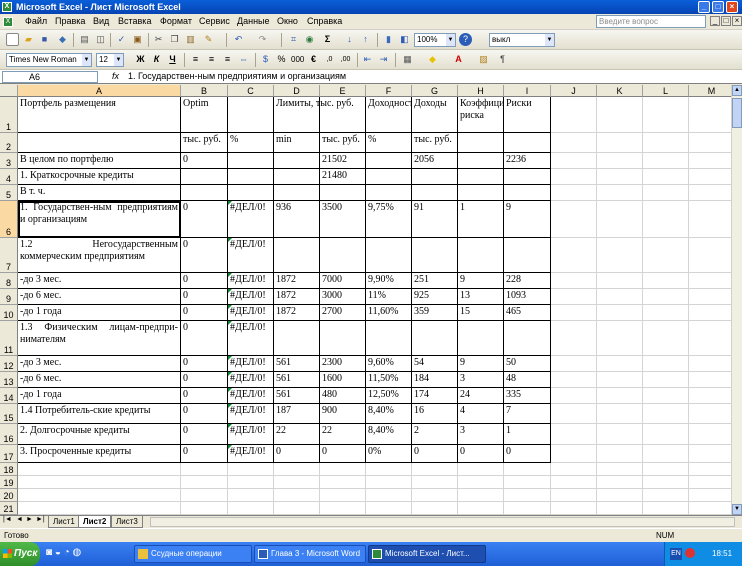  I want to click on cell-i1: Риски, so click(527, 115).